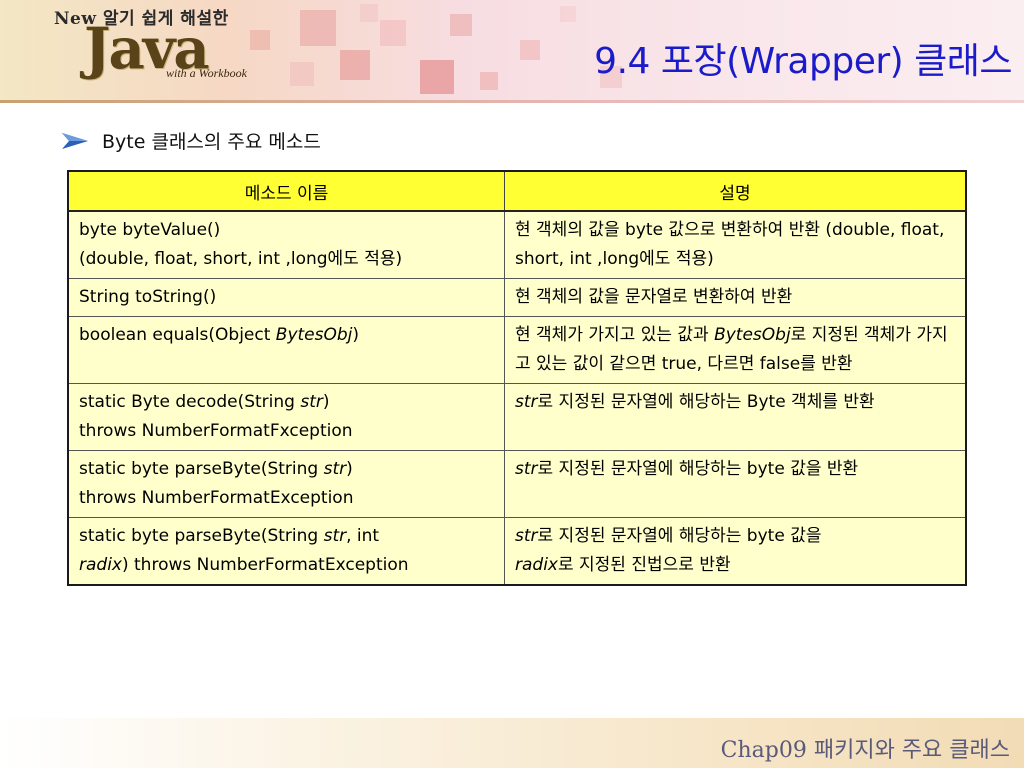 The width and height of the screenshot is (1024, 768). Describe the element at coordinates (735, 417) in the screenshot. I see `description-cell: str로 지정된 문자열에 해당하는 Byte 객체를 반환` at that location.